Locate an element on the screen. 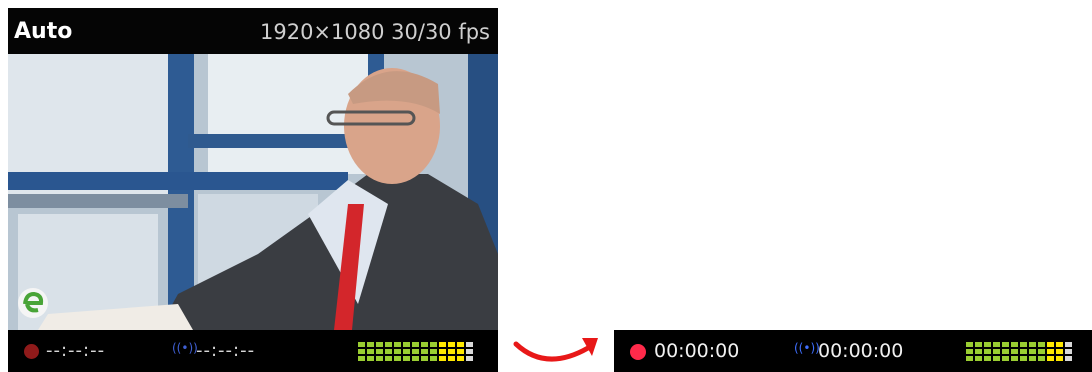 Image resolution: width=1092 pixels, height=372 pixels. stream-timer: --:--:-- is located at coordinates (226, 350).